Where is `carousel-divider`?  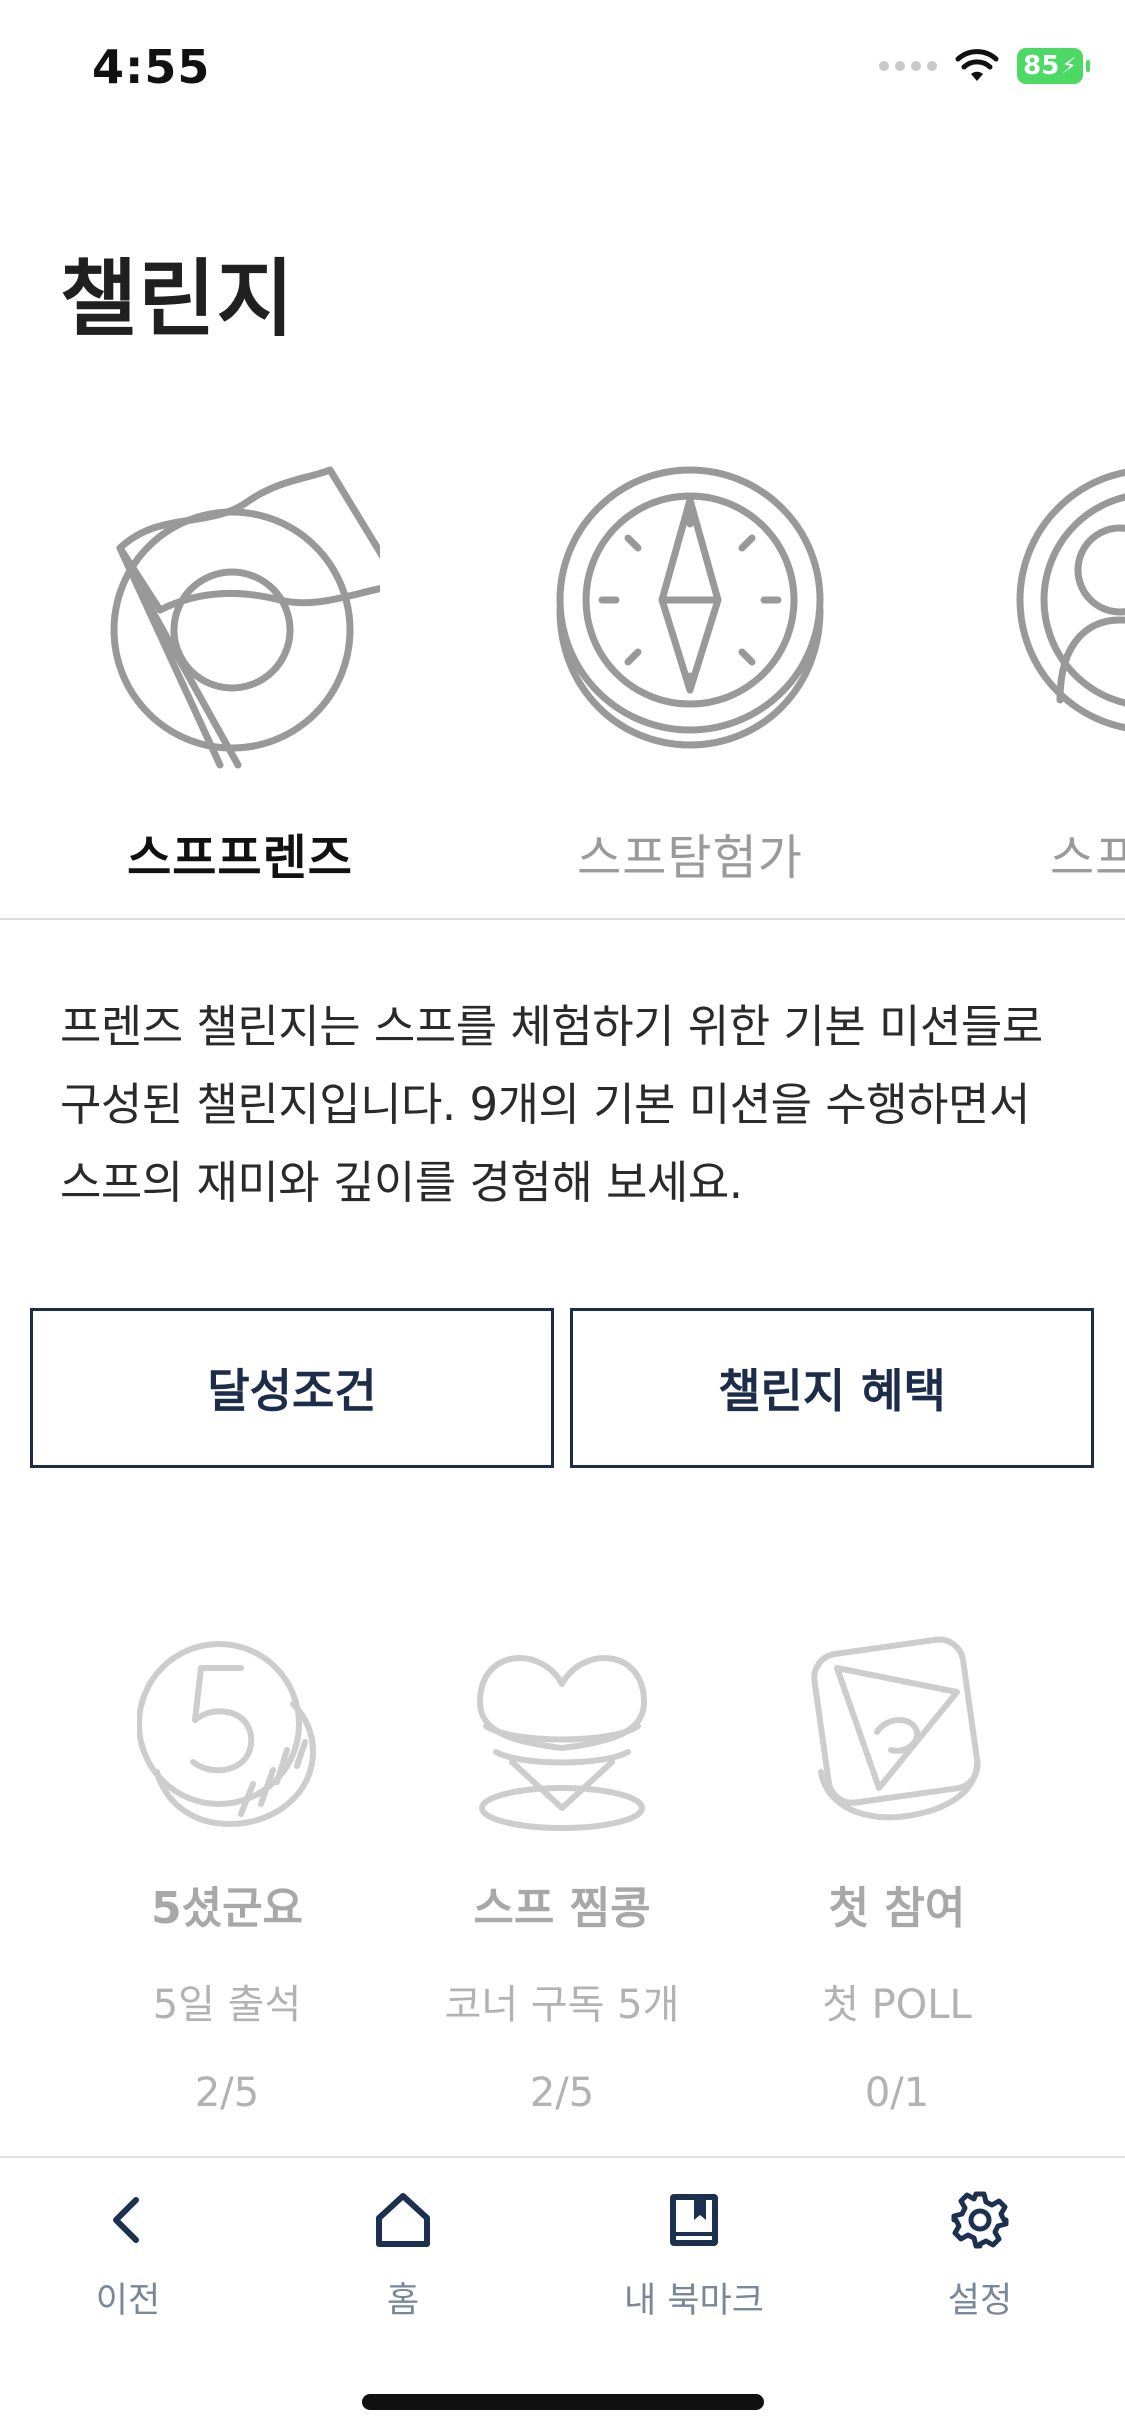
carousel-divider is located at coordinates (562, 919).